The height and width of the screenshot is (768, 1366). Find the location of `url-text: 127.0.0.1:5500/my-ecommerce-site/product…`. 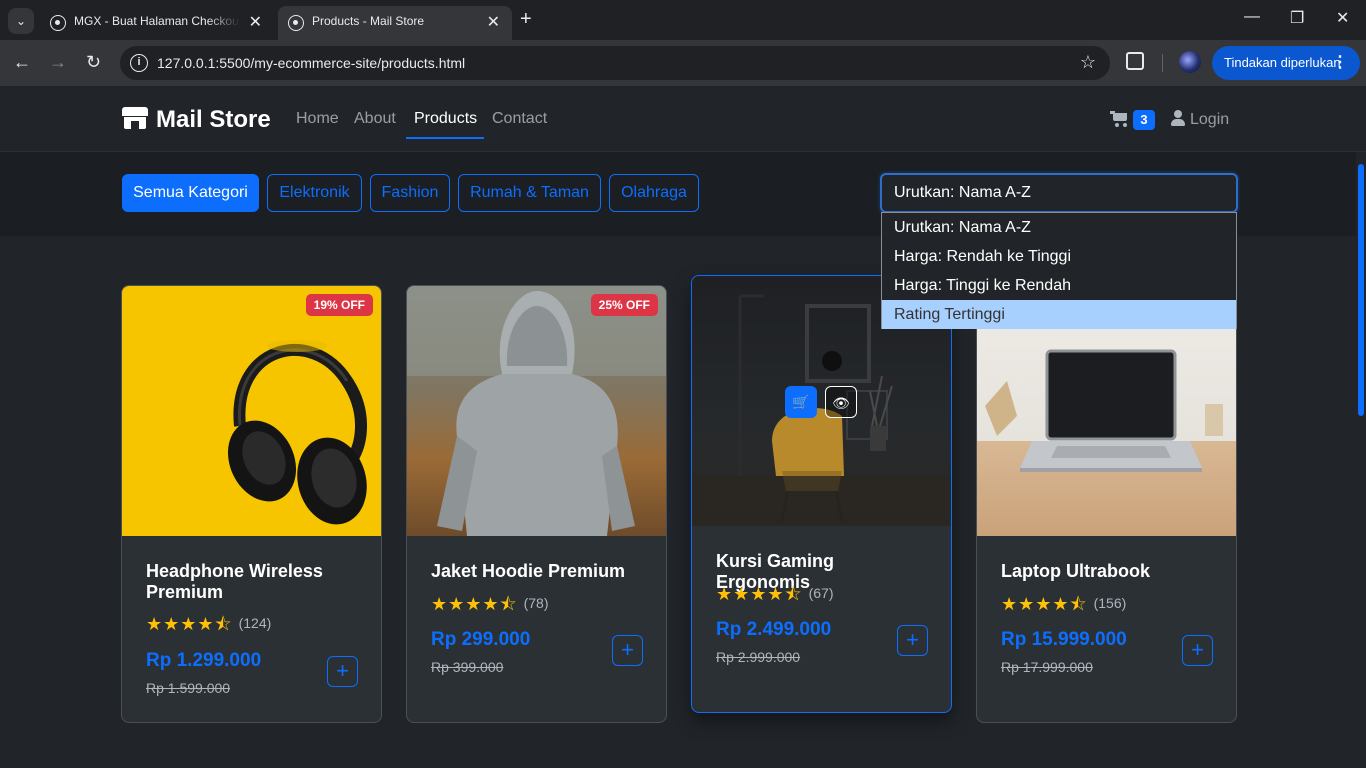

url-text: 127.0.0.1:5500/my-ecommerce-site/product… is located at coordinates (311, 63).